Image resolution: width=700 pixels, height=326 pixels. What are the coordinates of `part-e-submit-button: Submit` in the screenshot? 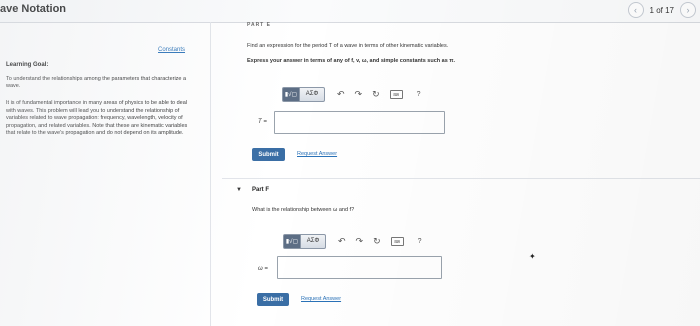 It's located at (268, 154).